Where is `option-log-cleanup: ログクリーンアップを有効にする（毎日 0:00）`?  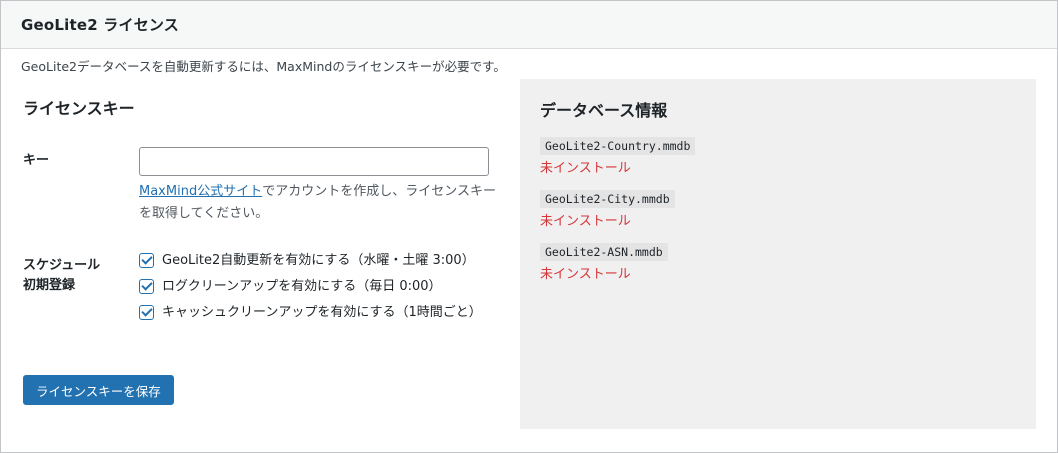 option-log-cleanup: ログクリーンアップを有効にする（毎日 0:00） is located at coordinates (314, 286).